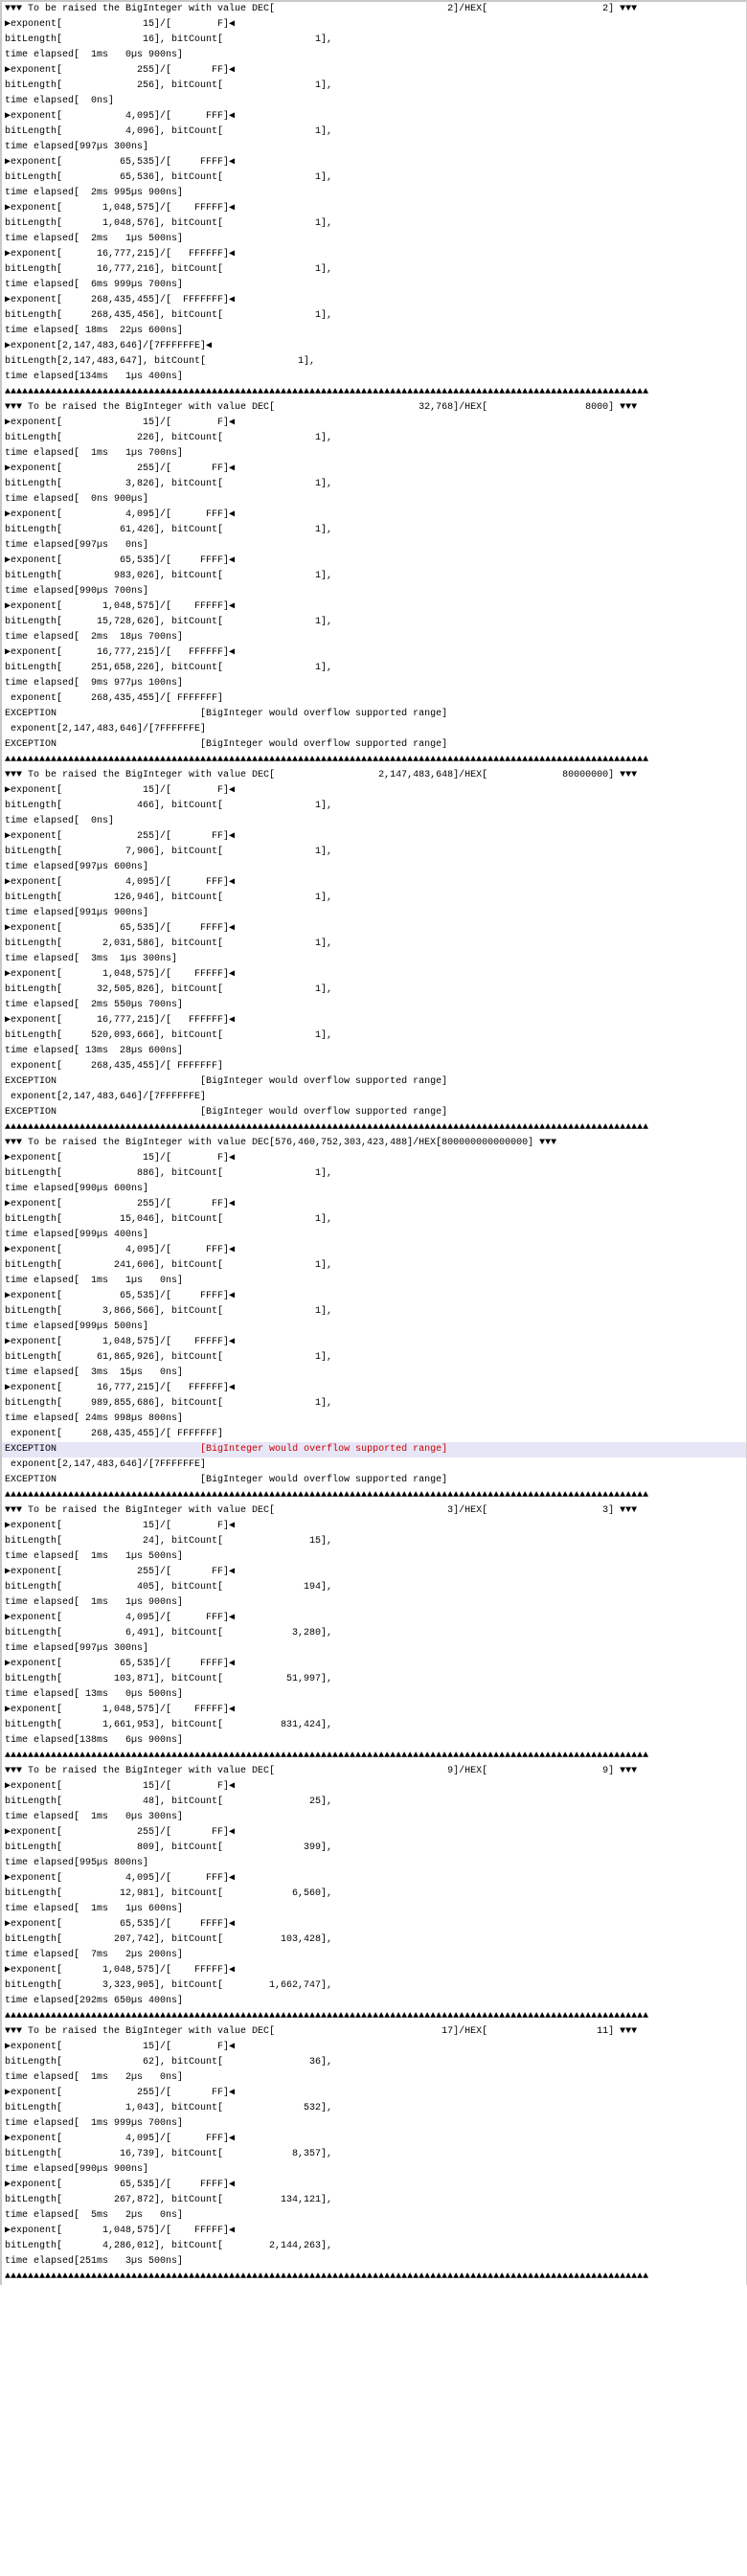  What do you see at coordinates (121, 70) in the screenshot?
I see `exponent-line: ▶exponent[ 255]/[ FF]◀` at bounding box center [121, 70].